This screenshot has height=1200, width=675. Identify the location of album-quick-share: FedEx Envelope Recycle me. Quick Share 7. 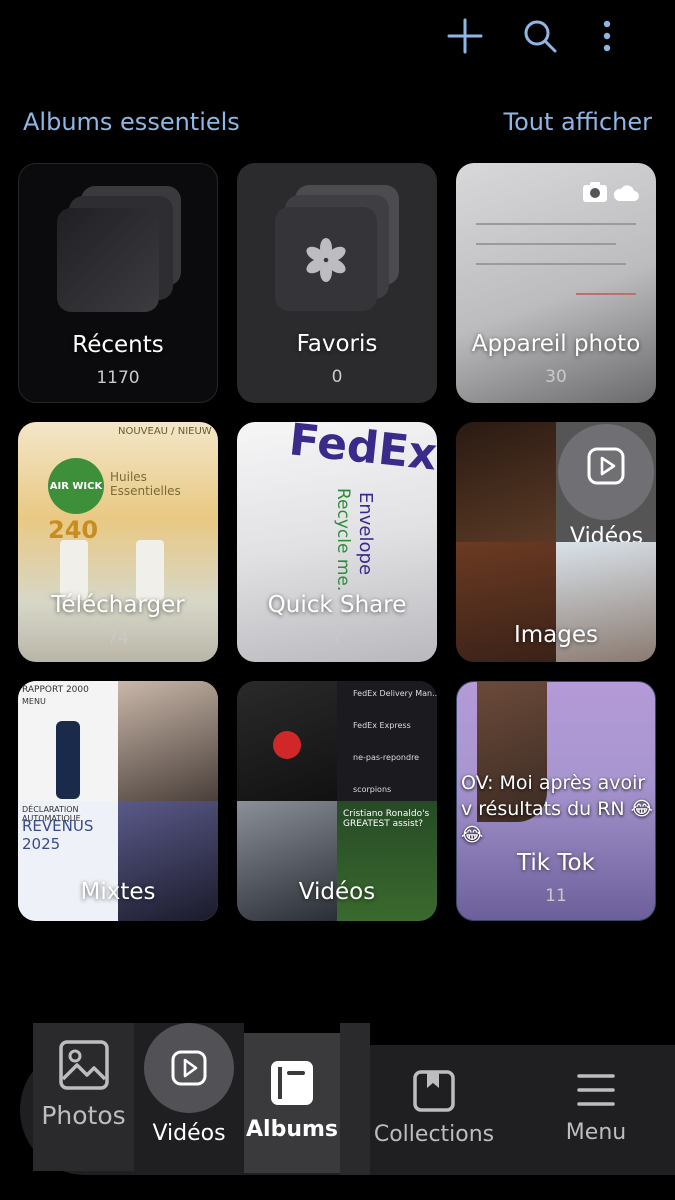
(337, 542).